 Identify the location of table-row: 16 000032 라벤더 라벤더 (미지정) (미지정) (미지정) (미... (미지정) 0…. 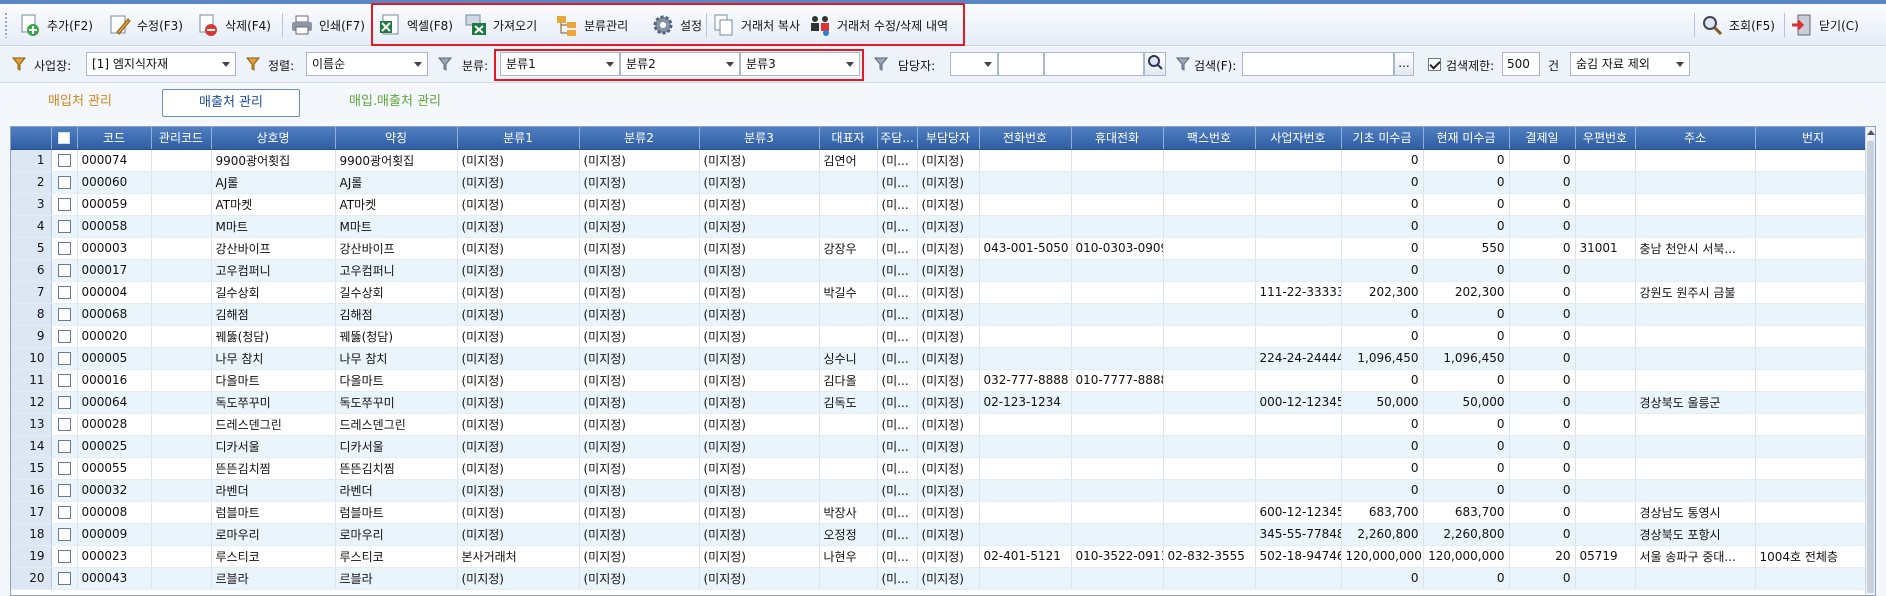
(941, 490).